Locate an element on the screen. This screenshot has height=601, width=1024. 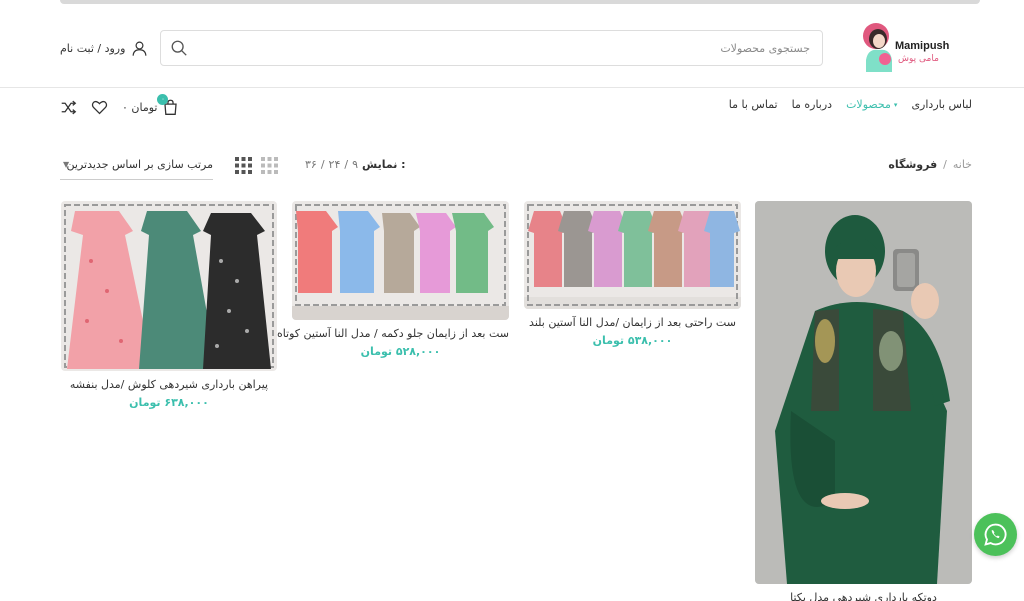
breadcrumb: خانه / فروشگاه is located at coordinates (930, 164).